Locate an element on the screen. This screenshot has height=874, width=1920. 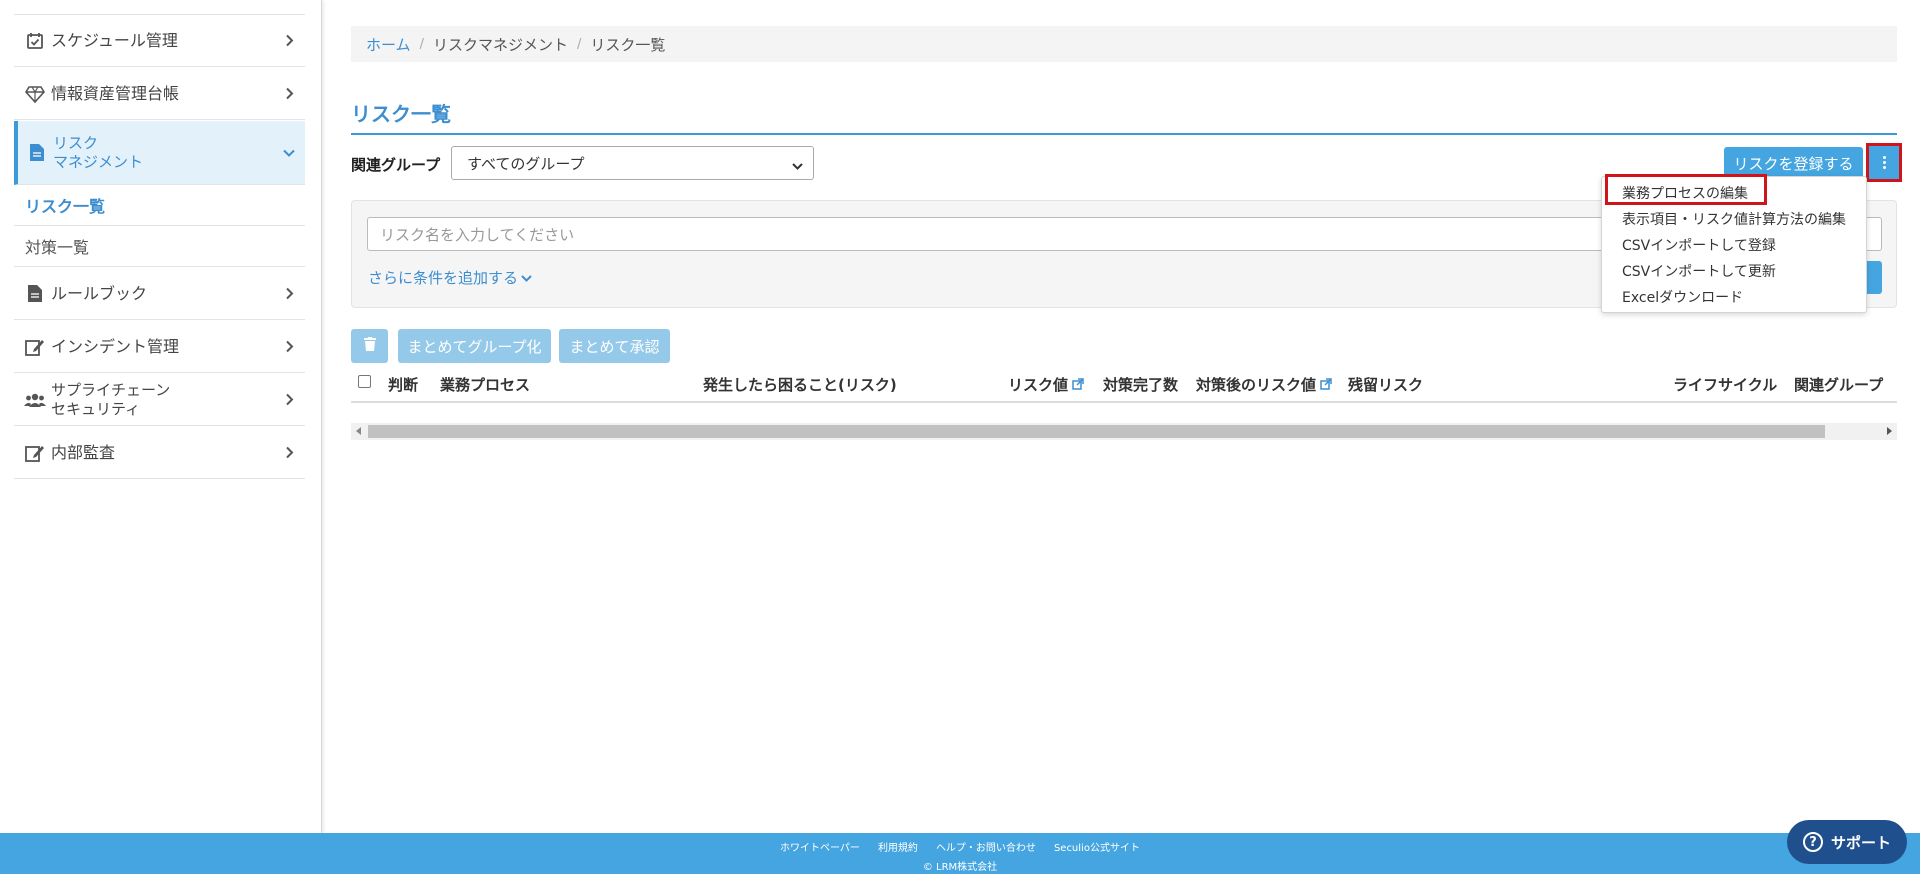
group-filter-label: 関連グループ is located at coordinates (396, 165).